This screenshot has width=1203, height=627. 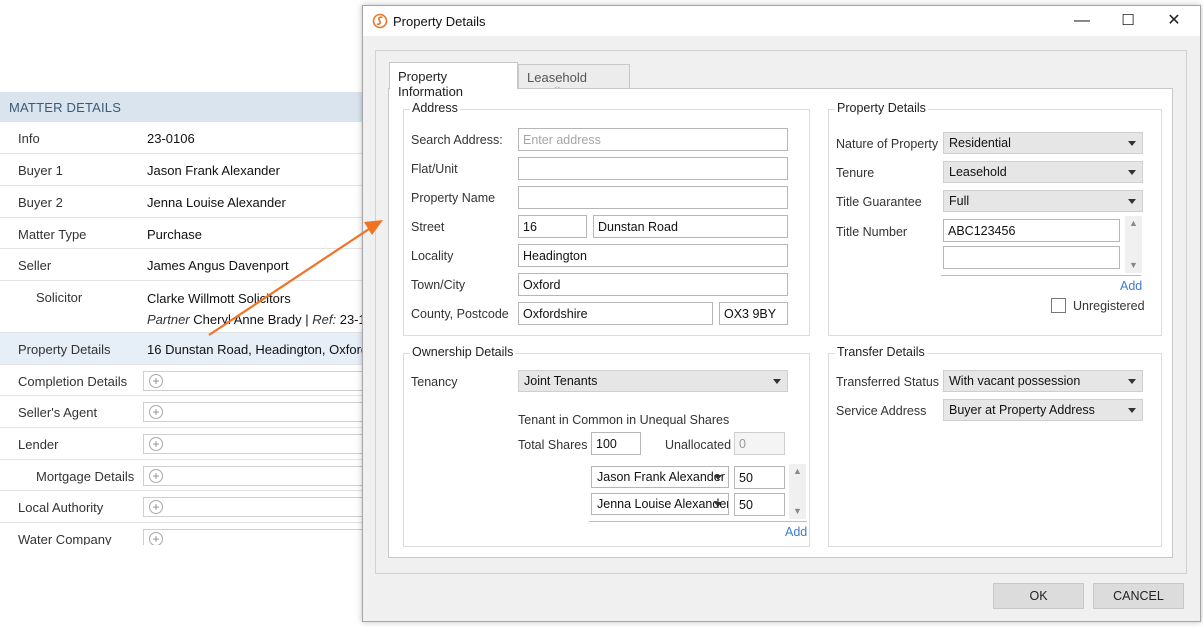 What do you see at coordinates (1038, 596) in the screenshot?
I see `ok-button: OK` at bounding box center [1038, 596].